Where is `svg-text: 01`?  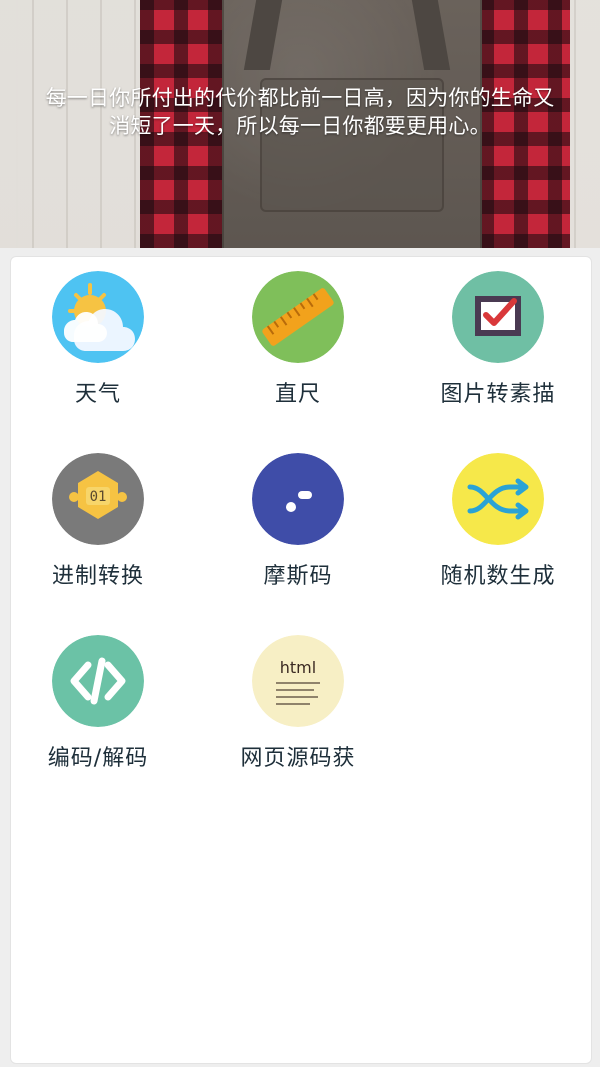 svg-text: 01 is located at coordinates (98, 497).